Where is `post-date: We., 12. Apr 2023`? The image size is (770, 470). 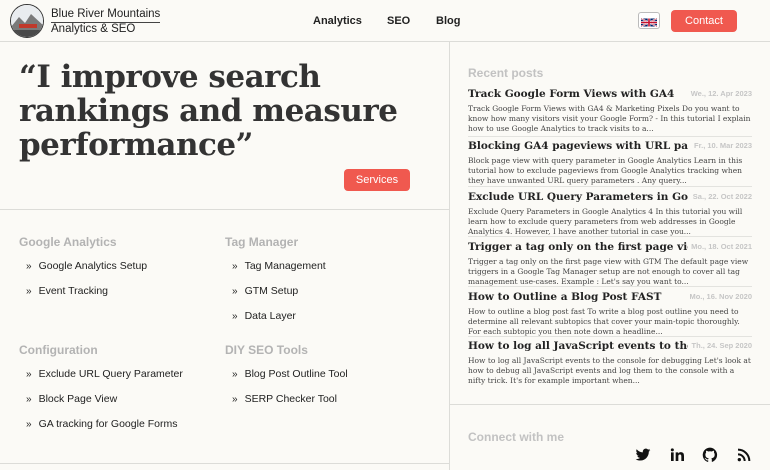
post-date: We., 12. Apr 2023 is located at coordinates (721, 93).